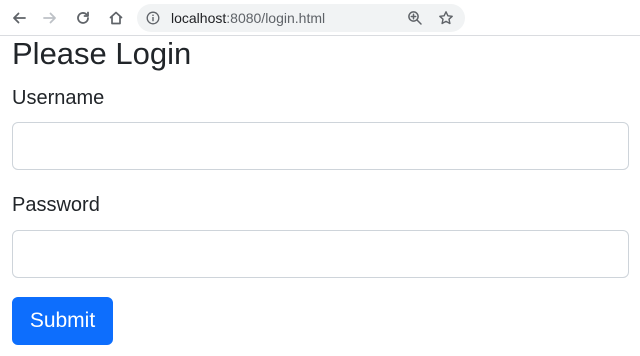  I want to click on browser-toolbar: localhost:8080/login.html, so click(320, 18).